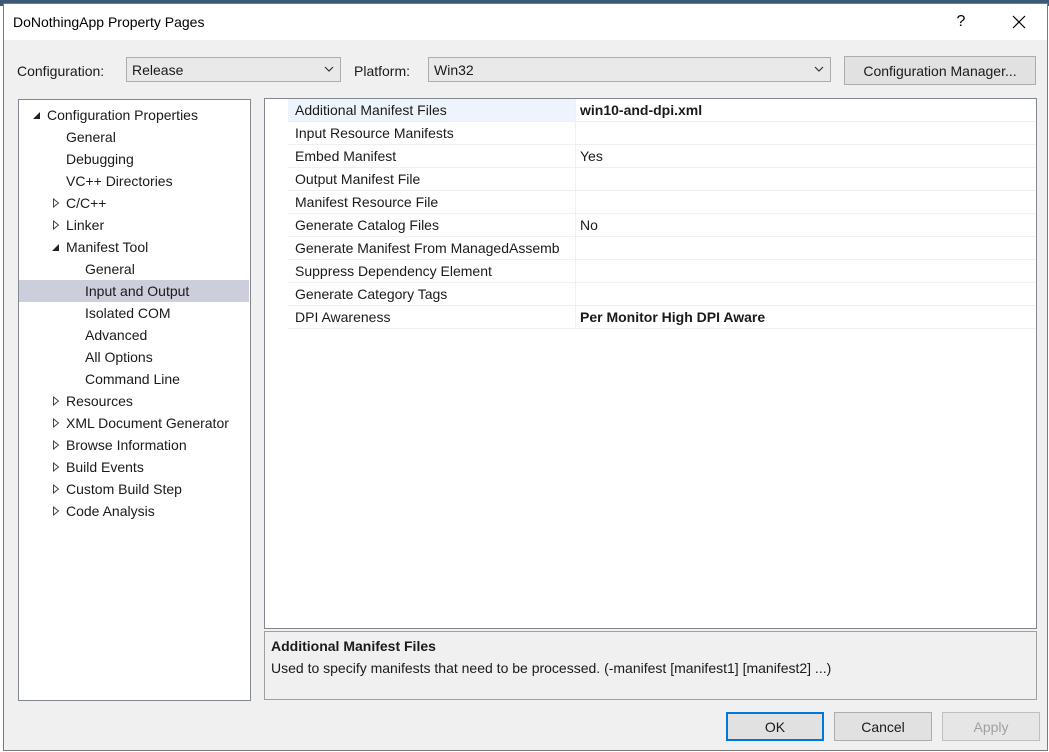  I want to click on property-name-cell: DPI Awareness, so click(431, 317).